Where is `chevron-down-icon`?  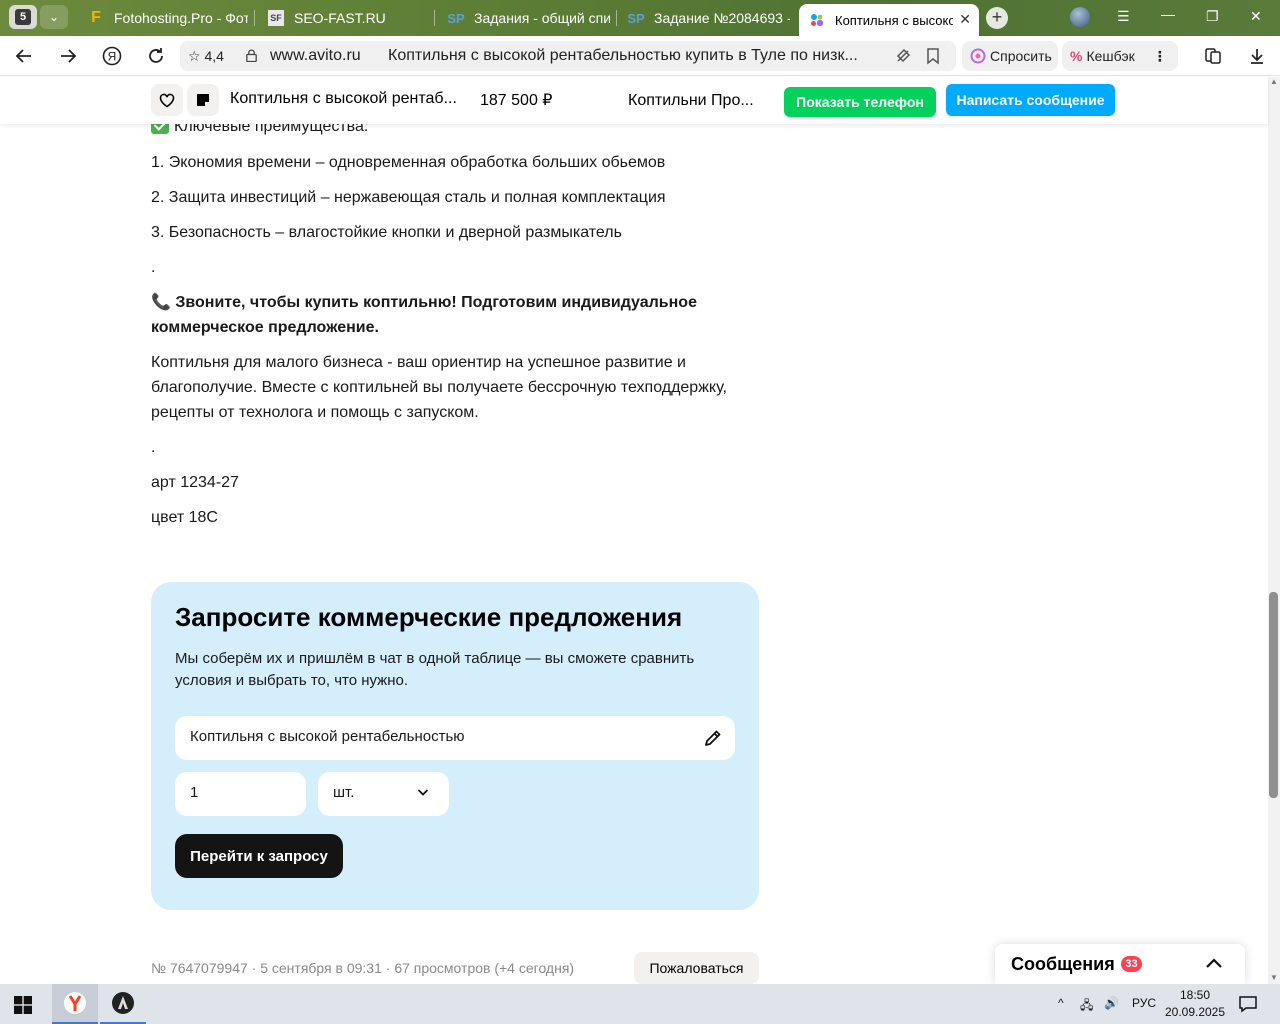
chevron-down-icon is located at coordinates (423, 792).